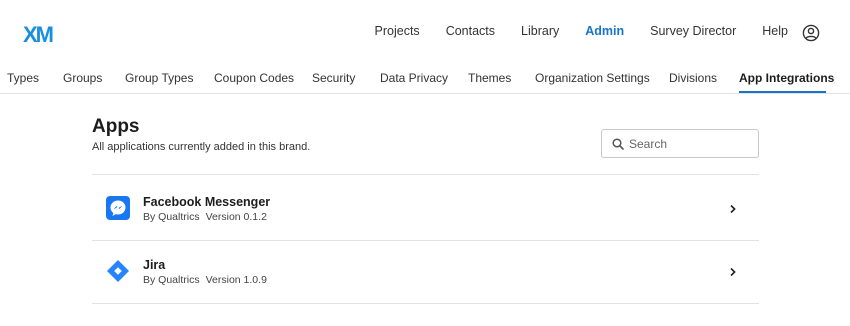 This screenshot has height=326, width=850. I want to click on page-title: Apps, so click(116, 126).